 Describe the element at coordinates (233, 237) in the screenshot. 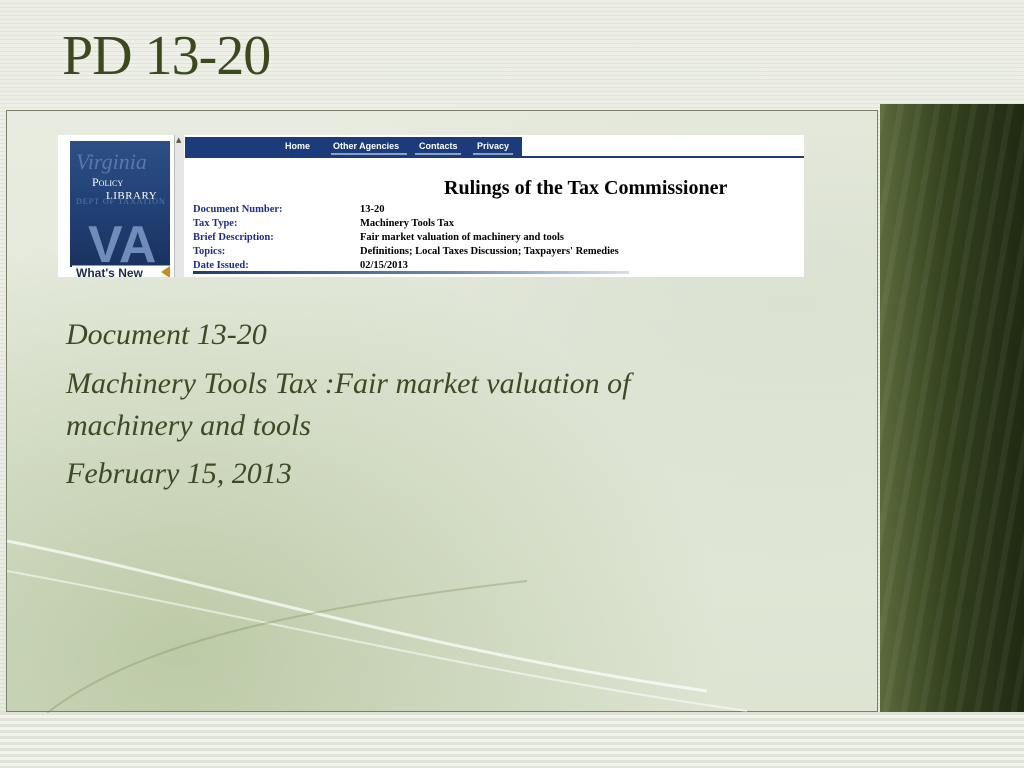

I see `field-label-brief-description: Brief Description:` at that location.